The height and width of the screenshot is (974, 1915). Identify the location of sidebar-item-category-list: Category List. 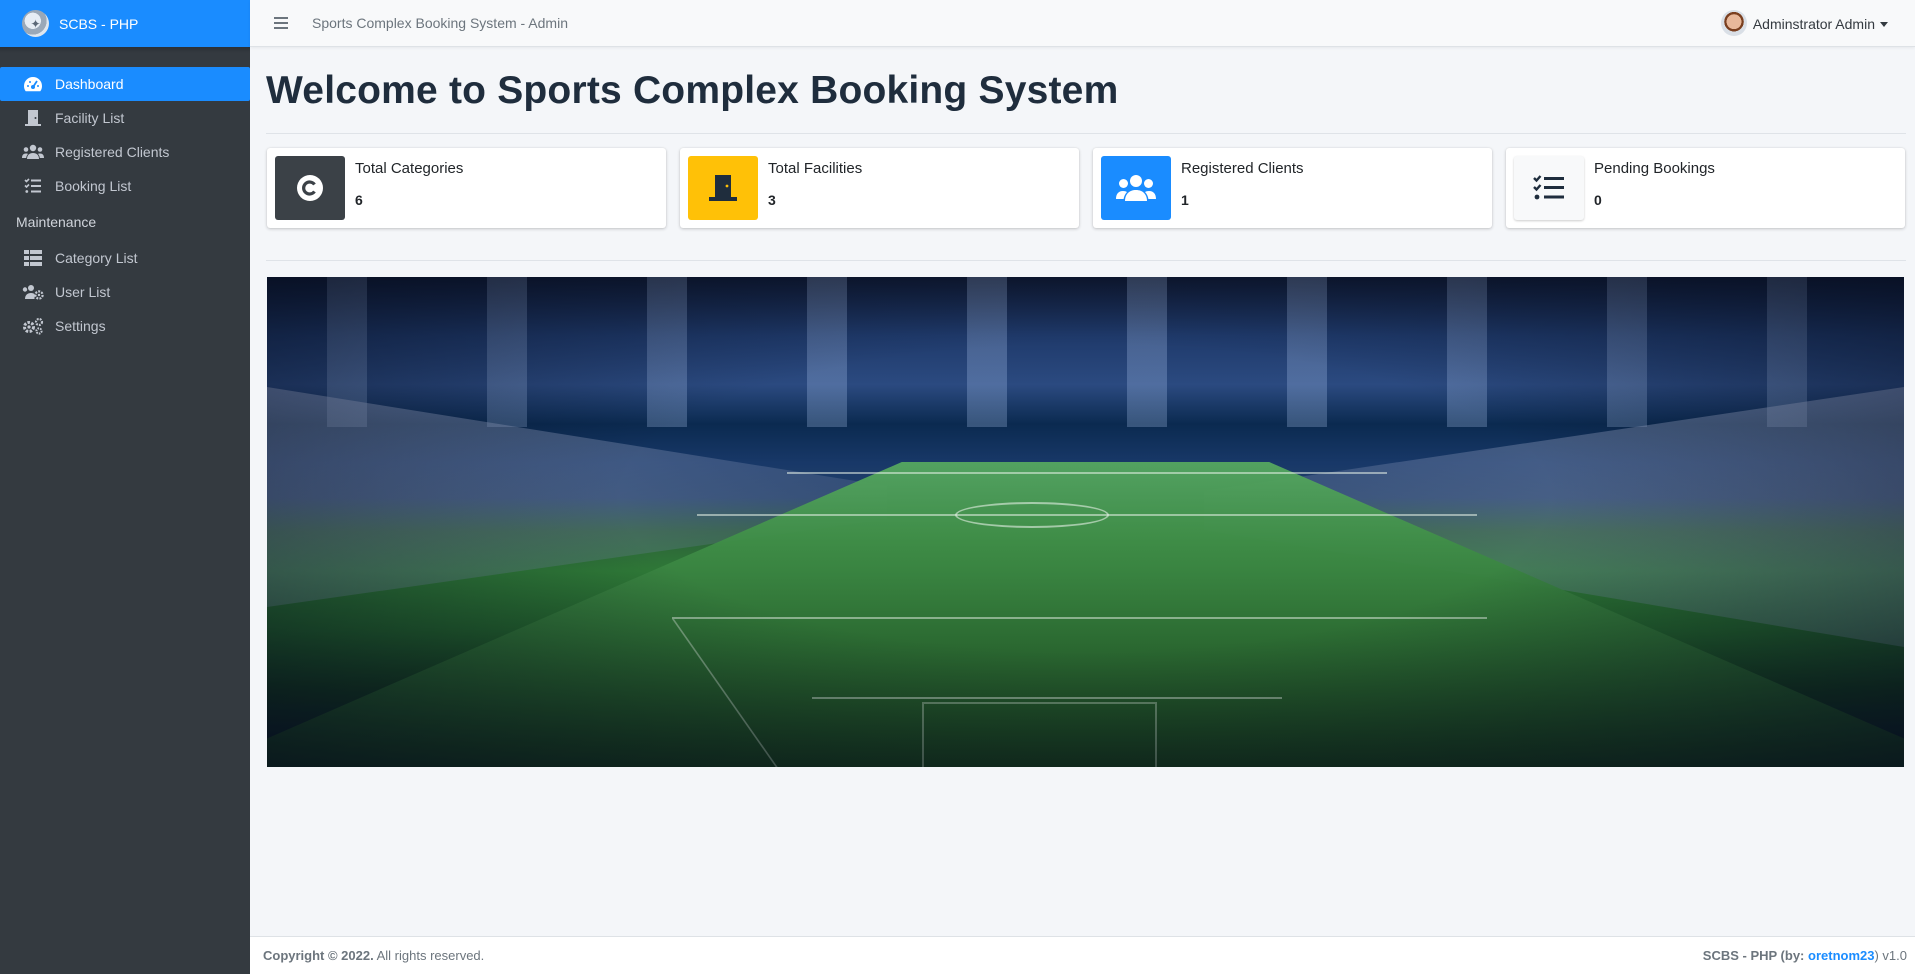
(125, 258).